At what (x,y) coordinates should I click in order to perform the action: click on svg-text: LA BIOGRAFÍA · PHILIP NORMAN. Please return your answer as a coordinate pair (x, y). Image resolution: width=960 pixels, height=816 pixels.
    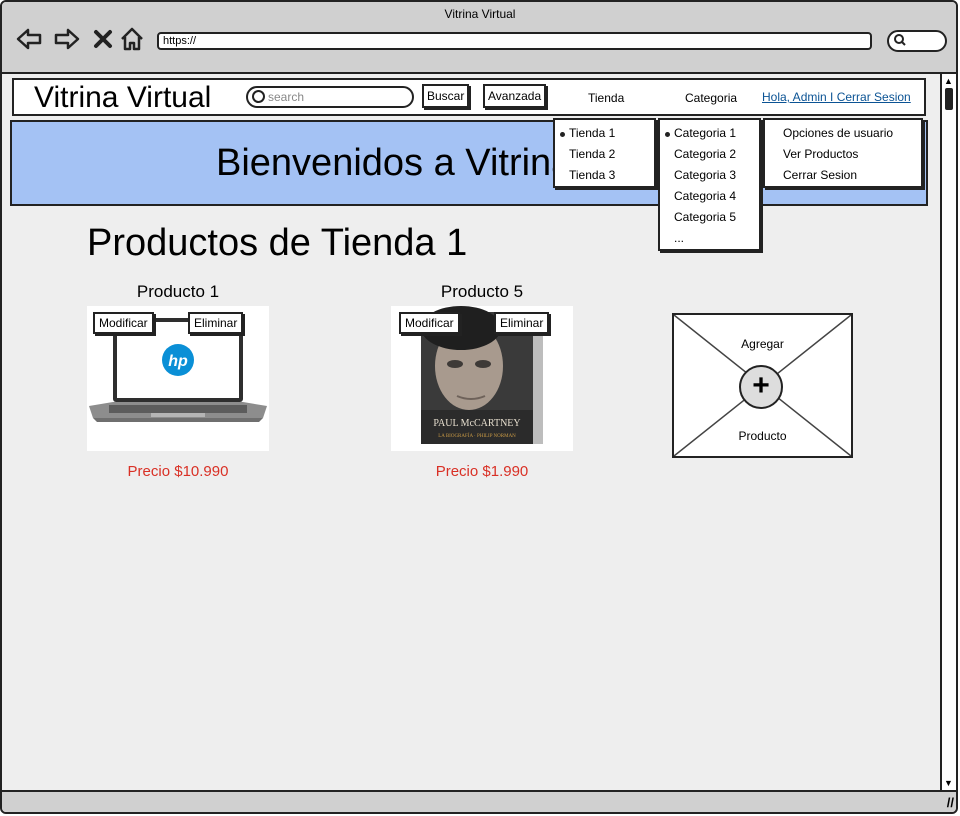
    Looking at the image, I should click on (477, 436).